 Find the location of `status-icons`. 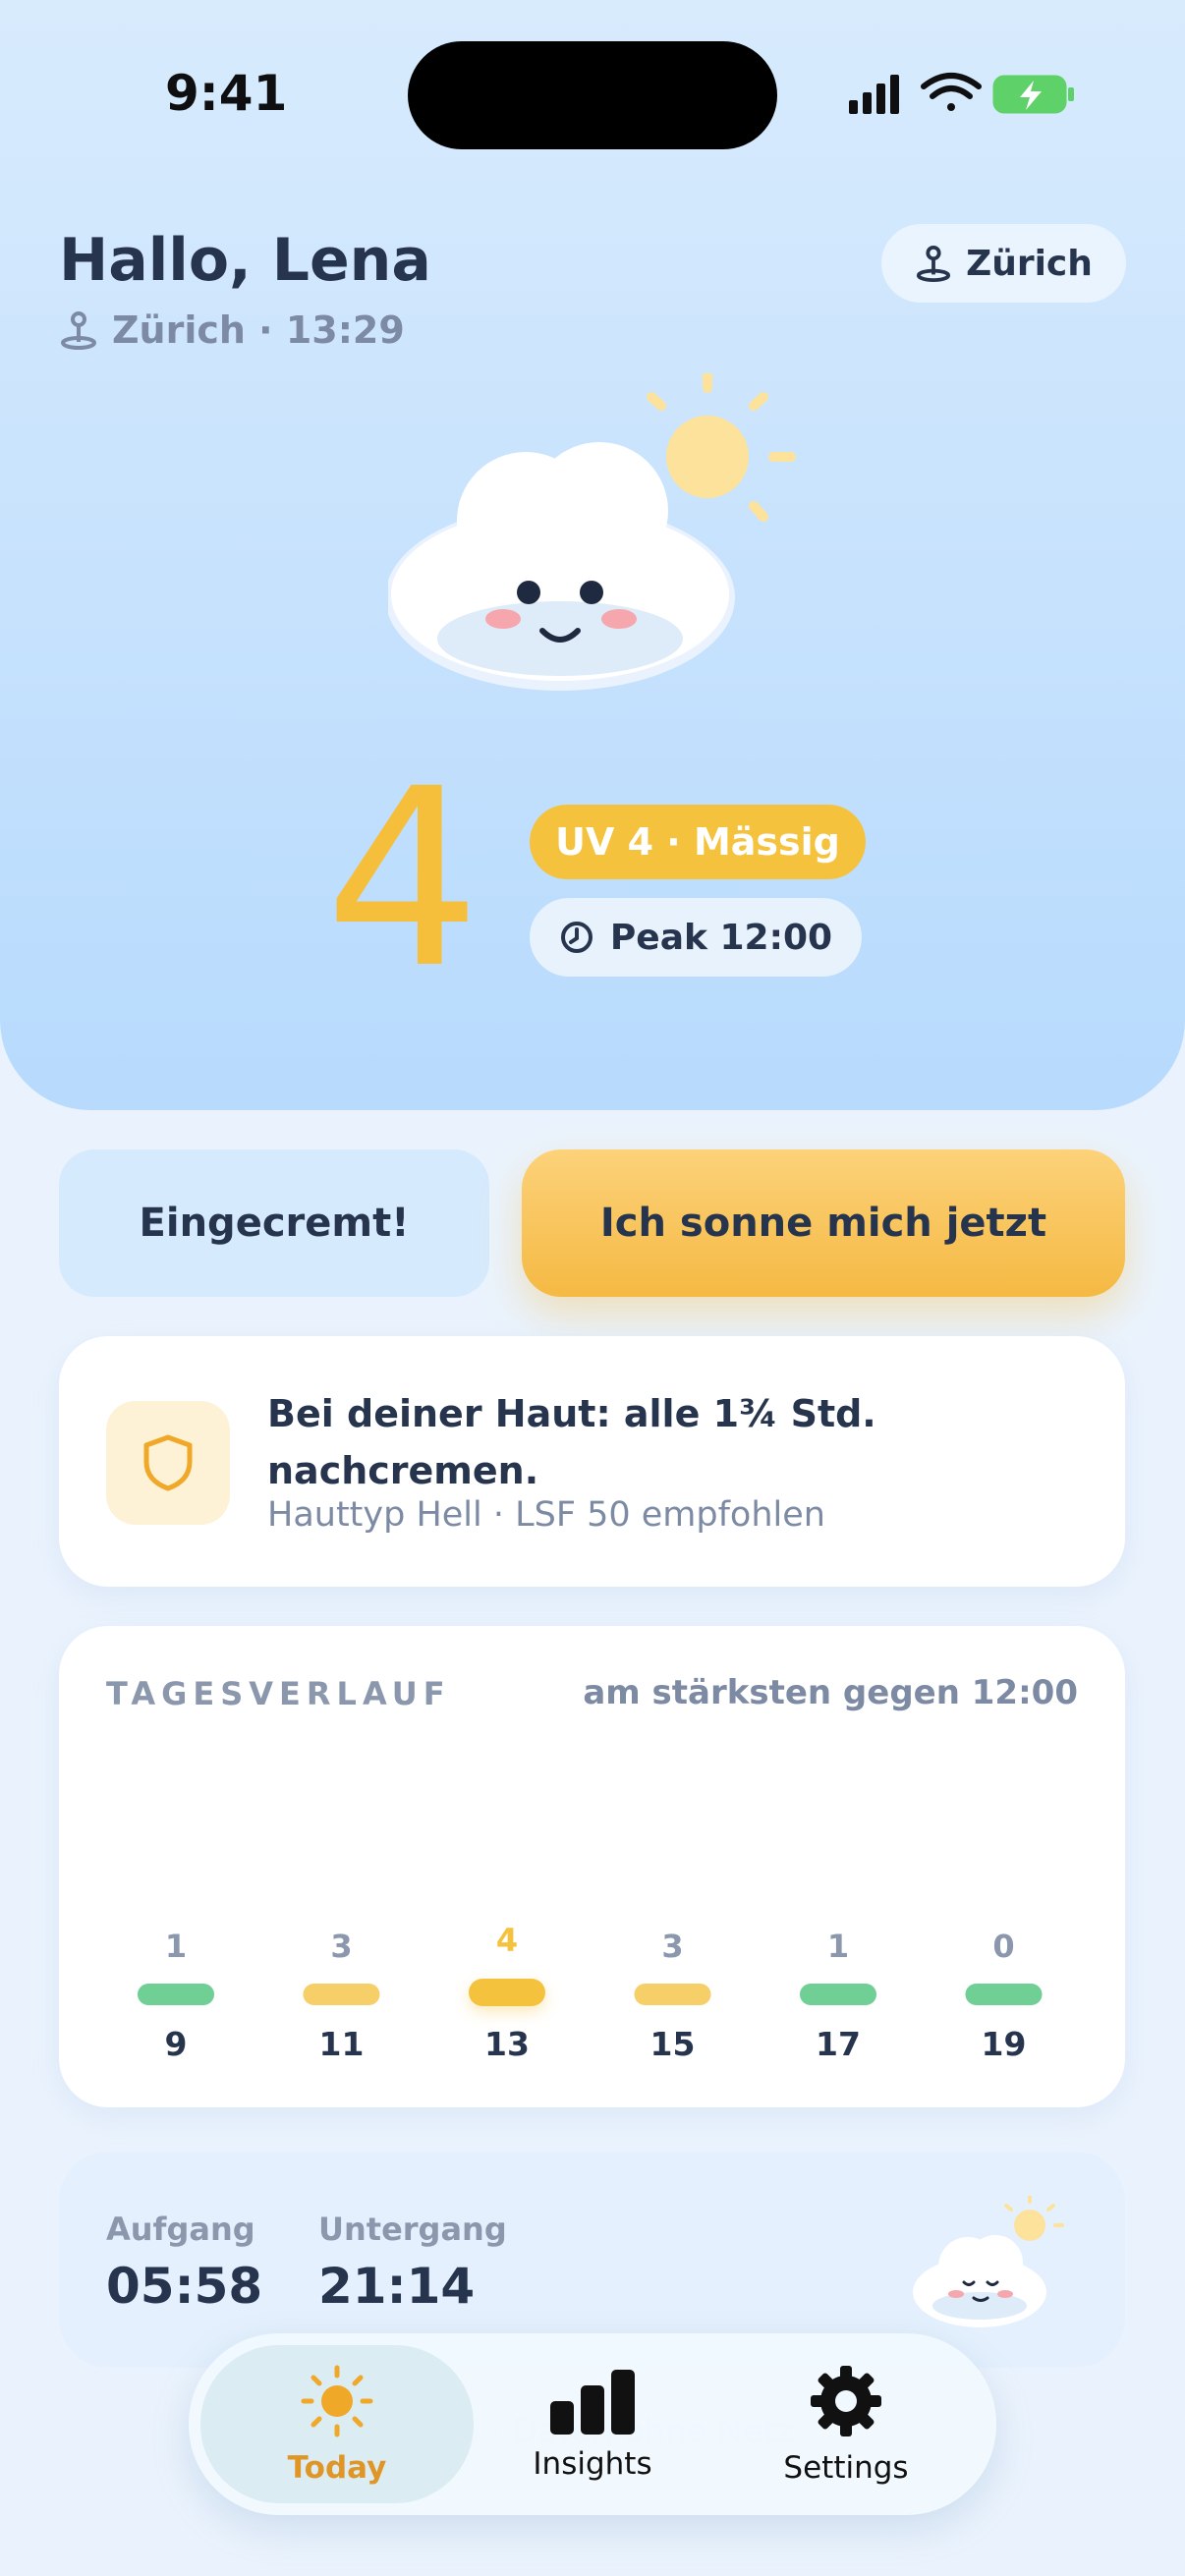

status-icons is located at coordinates (962, 93).